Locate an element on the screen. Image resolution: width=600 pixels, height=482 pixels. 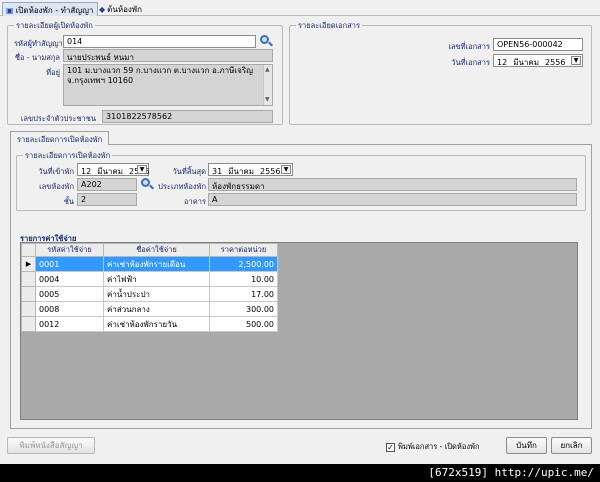
cell-code: 0012 is located at coordinates (69, 324).